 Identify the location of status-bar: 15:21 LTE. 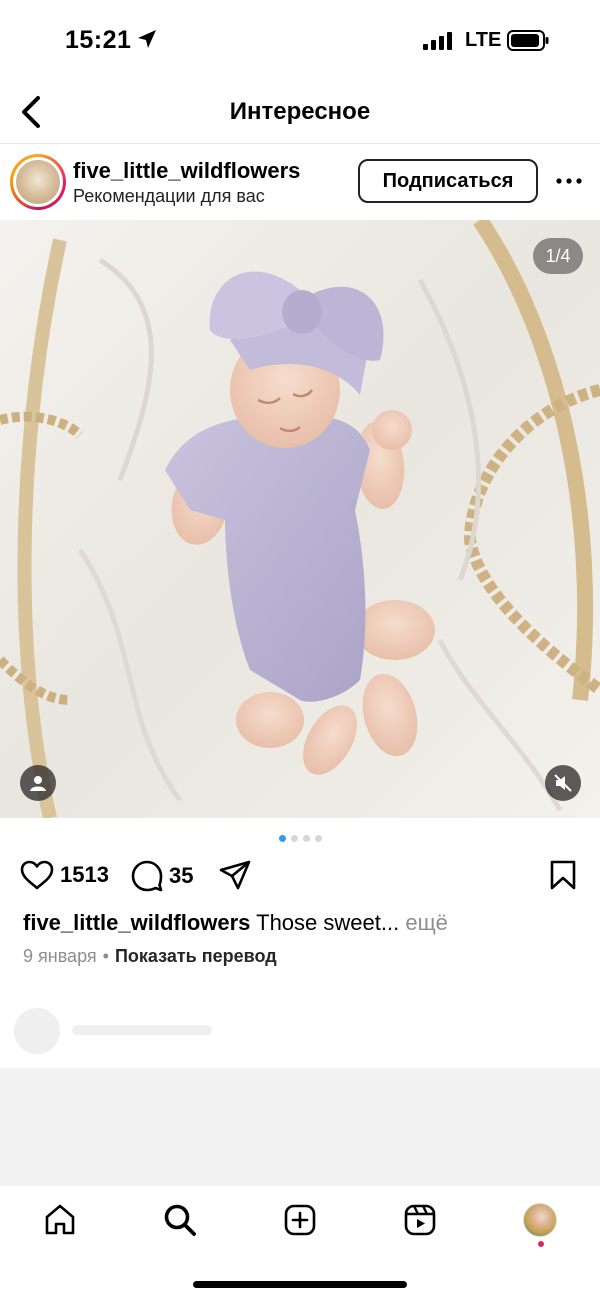
(300, 41).